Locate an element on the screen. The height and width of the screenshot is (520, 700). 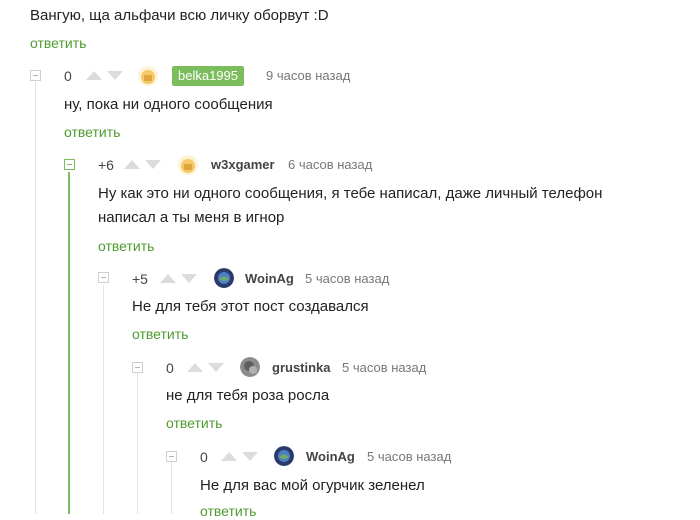
comment-time: 9 часов назад is located at coordinates (308, 75).